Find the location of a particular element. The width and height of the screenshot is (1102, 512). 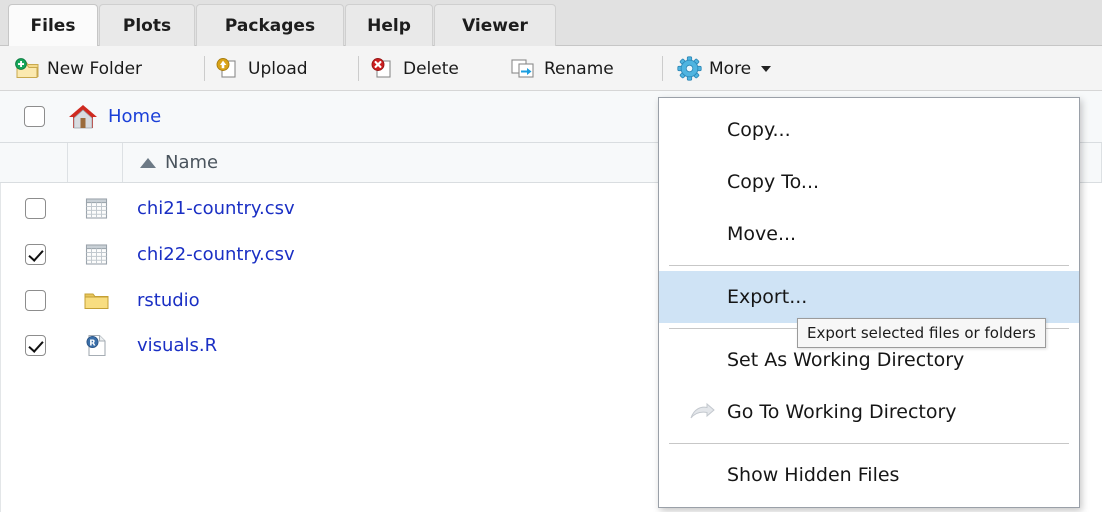

tab-packages: Packages is located at coordinates (270, 25).